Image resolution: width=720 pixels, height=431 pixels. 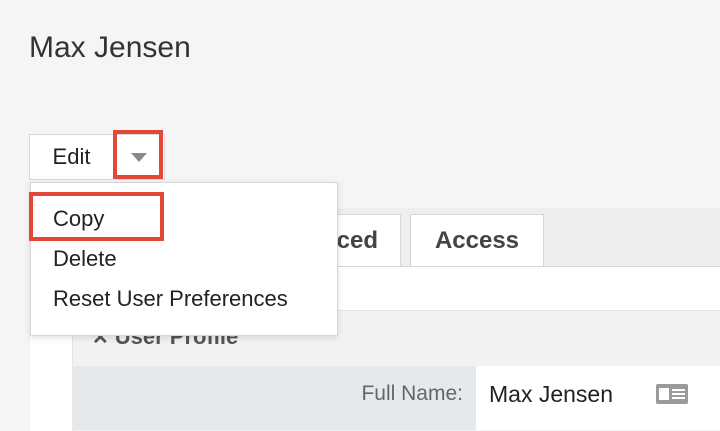 I want to click on edit-button-group: Edit, so click(x=97, y=157).